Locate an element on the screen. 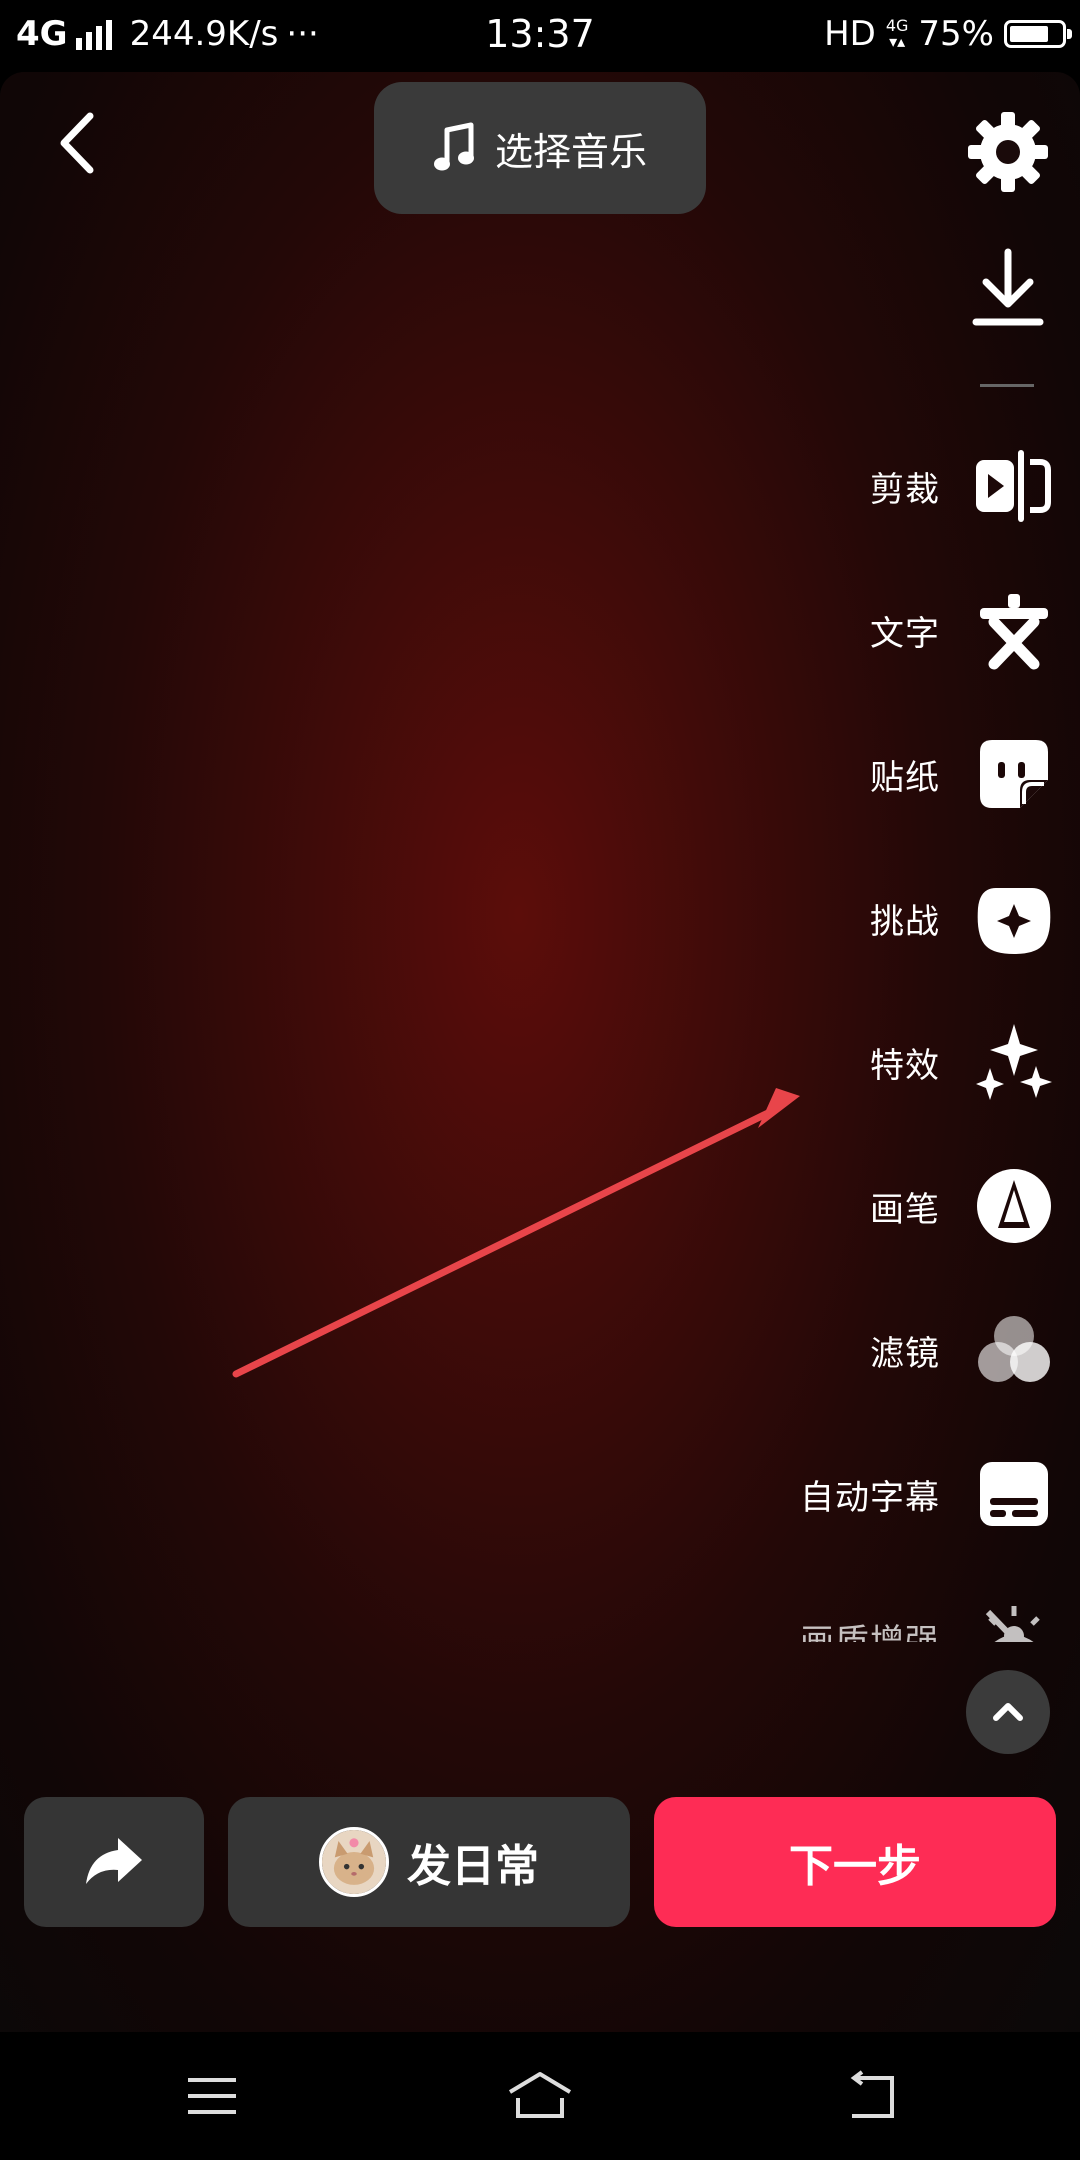 The height and width of the screenshot is (2160, 1080). sub-network-label: 4G is located at coordinates (897, 25).